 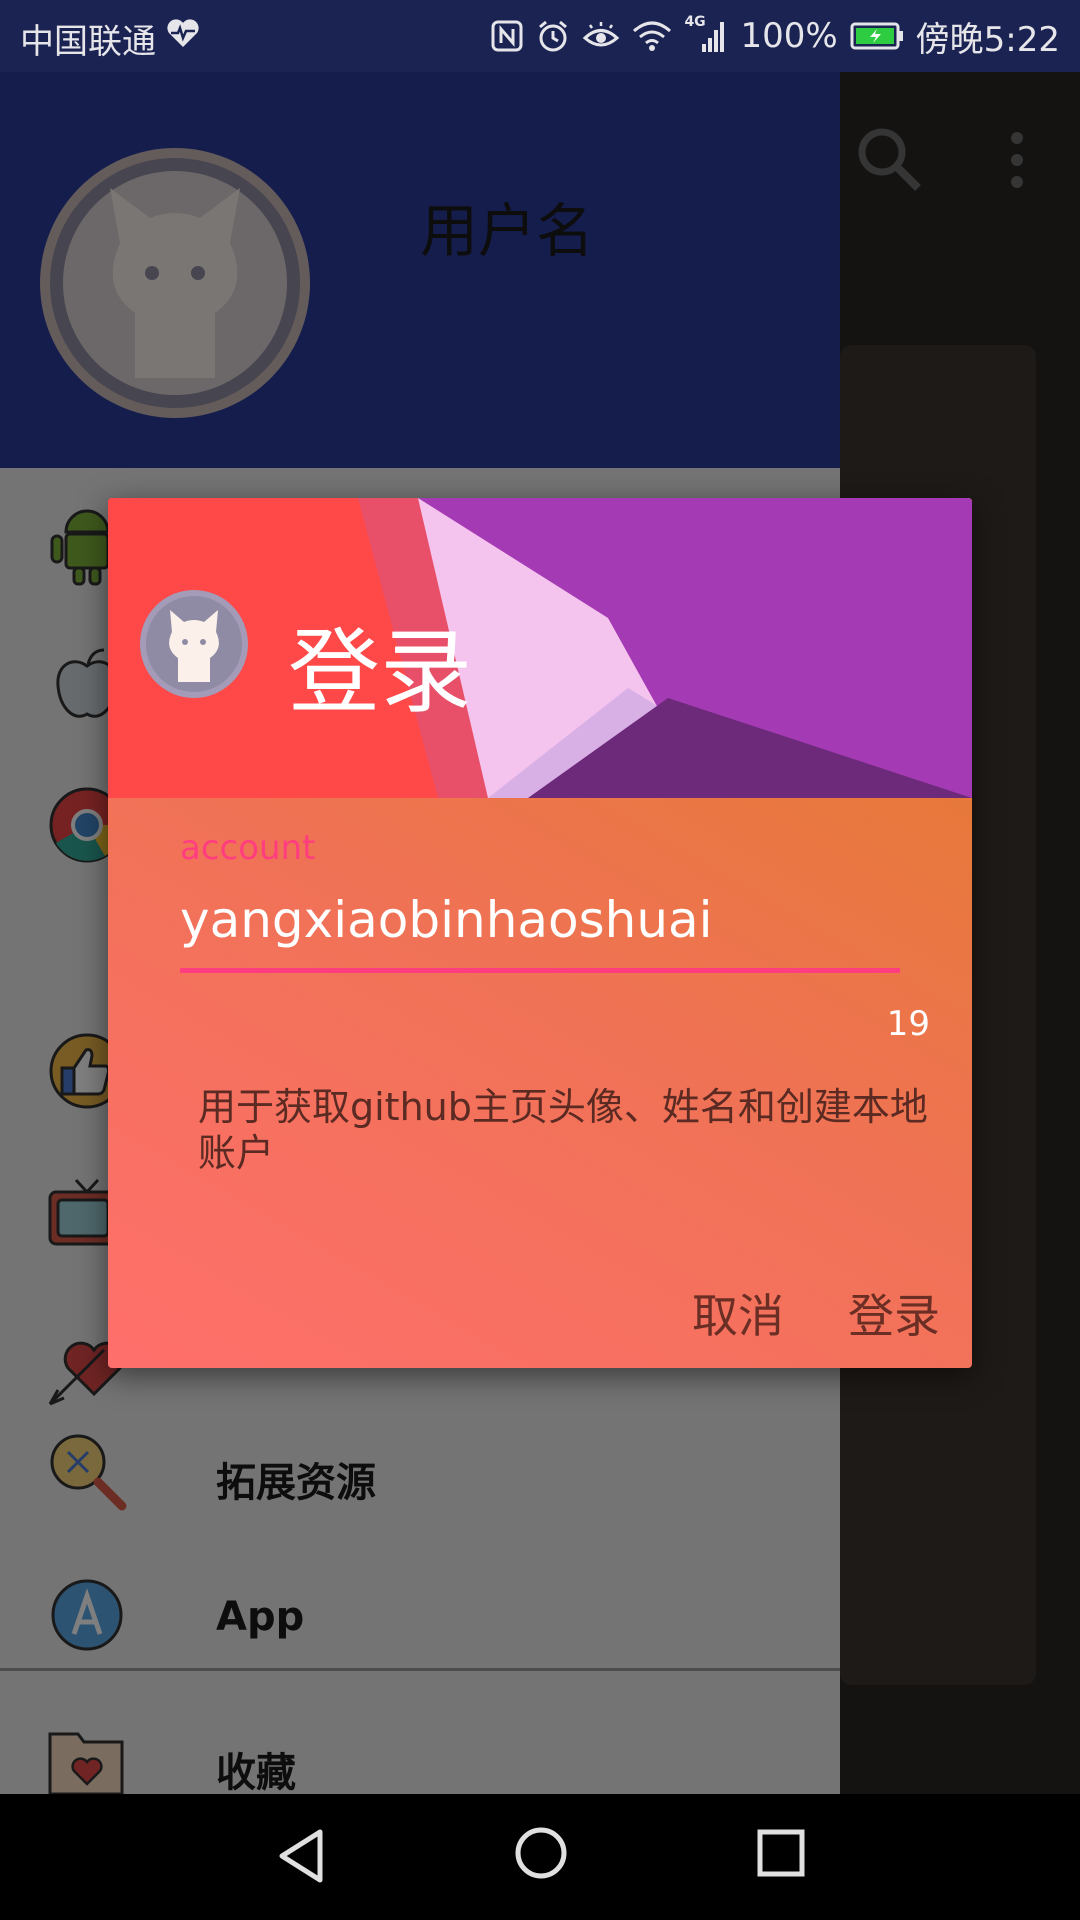 I want to click on system-navigation-bar, so click(x=540, y=1857).